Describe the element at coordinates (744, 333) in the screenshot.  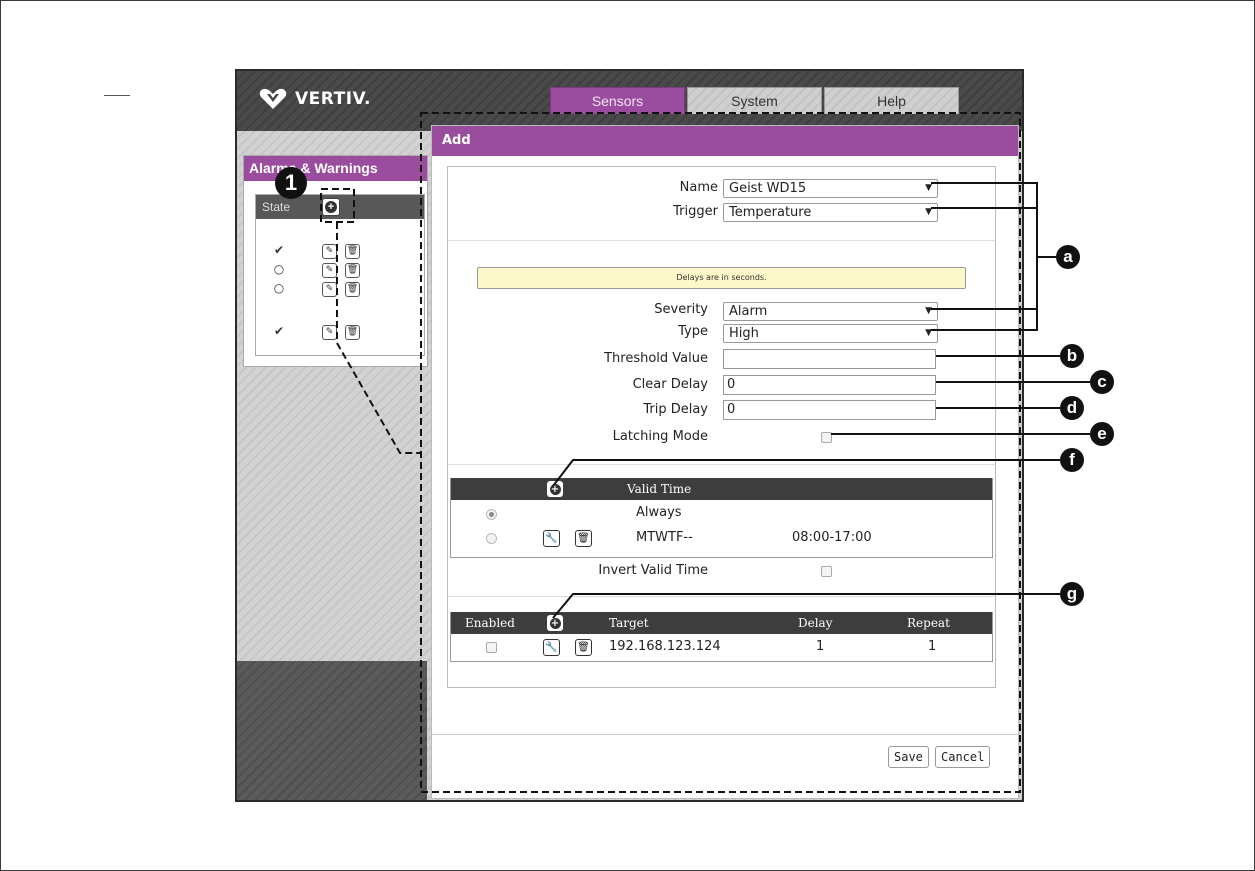
I see `type-select-value: High` at that location.